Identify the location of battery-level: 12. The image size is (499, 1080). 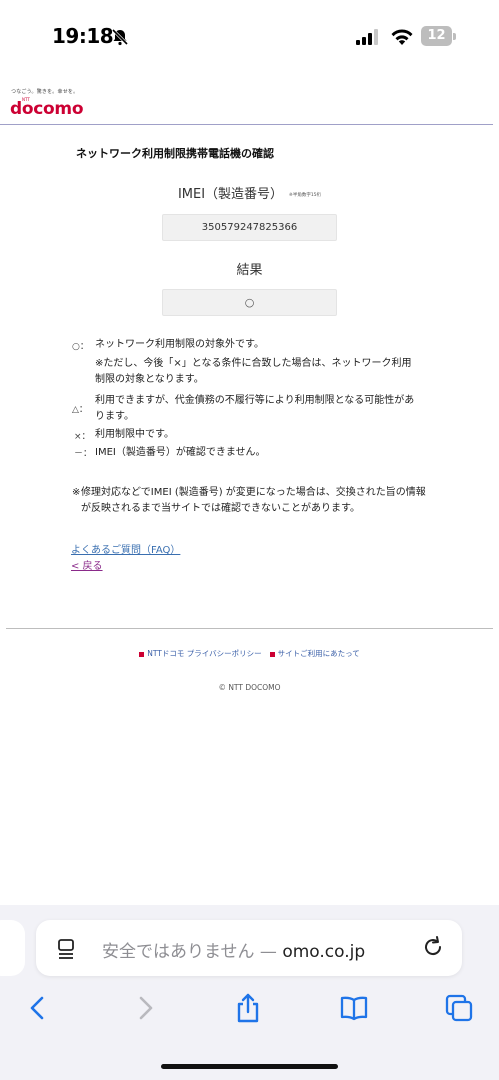
(436, 36).